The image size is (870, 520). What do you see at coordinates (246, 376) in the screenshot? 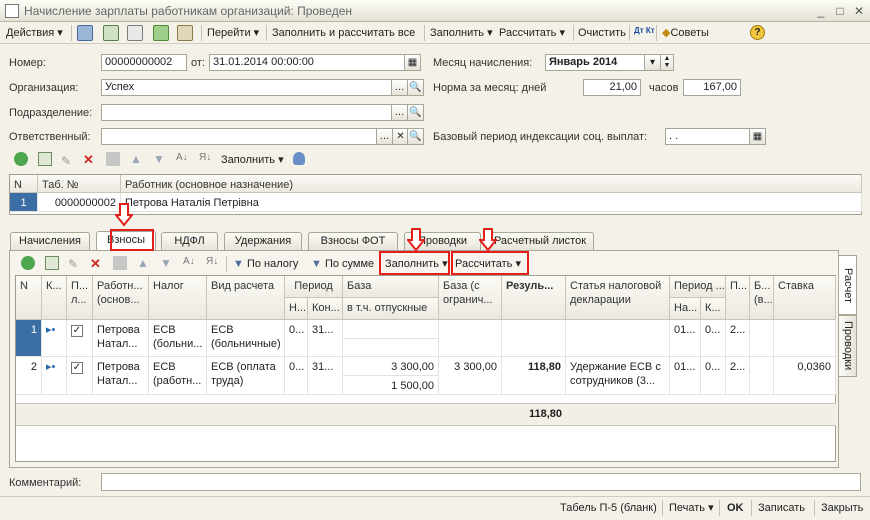
I see `row-calc-type: ЕСВ (оплата труда)` at bounding box center [246, 376].